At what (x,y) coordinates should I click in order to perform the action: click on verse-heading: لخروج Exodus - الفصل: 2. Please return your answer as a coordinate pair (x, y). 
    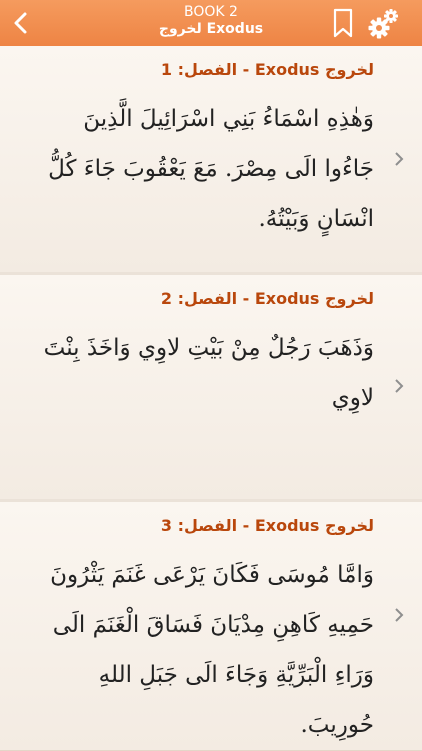
    Looking at the image, I should click on (267, 298).